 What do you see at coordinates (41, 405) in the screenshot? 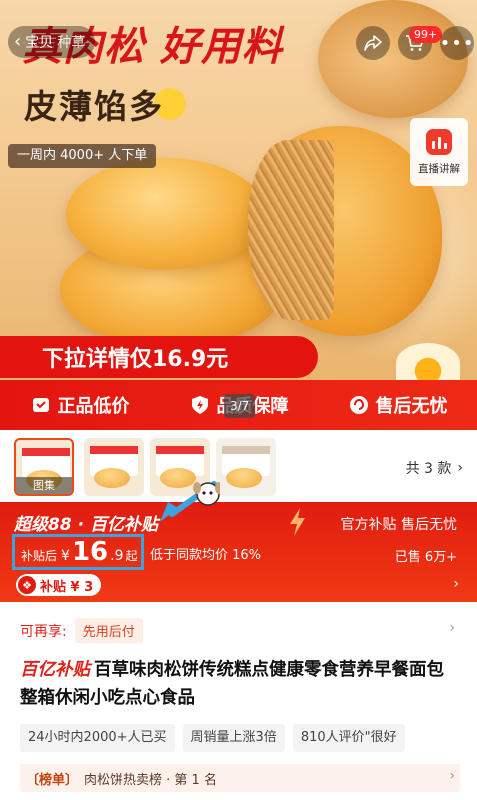
I see `price-tag-icon` at bounding box center [41, 405].